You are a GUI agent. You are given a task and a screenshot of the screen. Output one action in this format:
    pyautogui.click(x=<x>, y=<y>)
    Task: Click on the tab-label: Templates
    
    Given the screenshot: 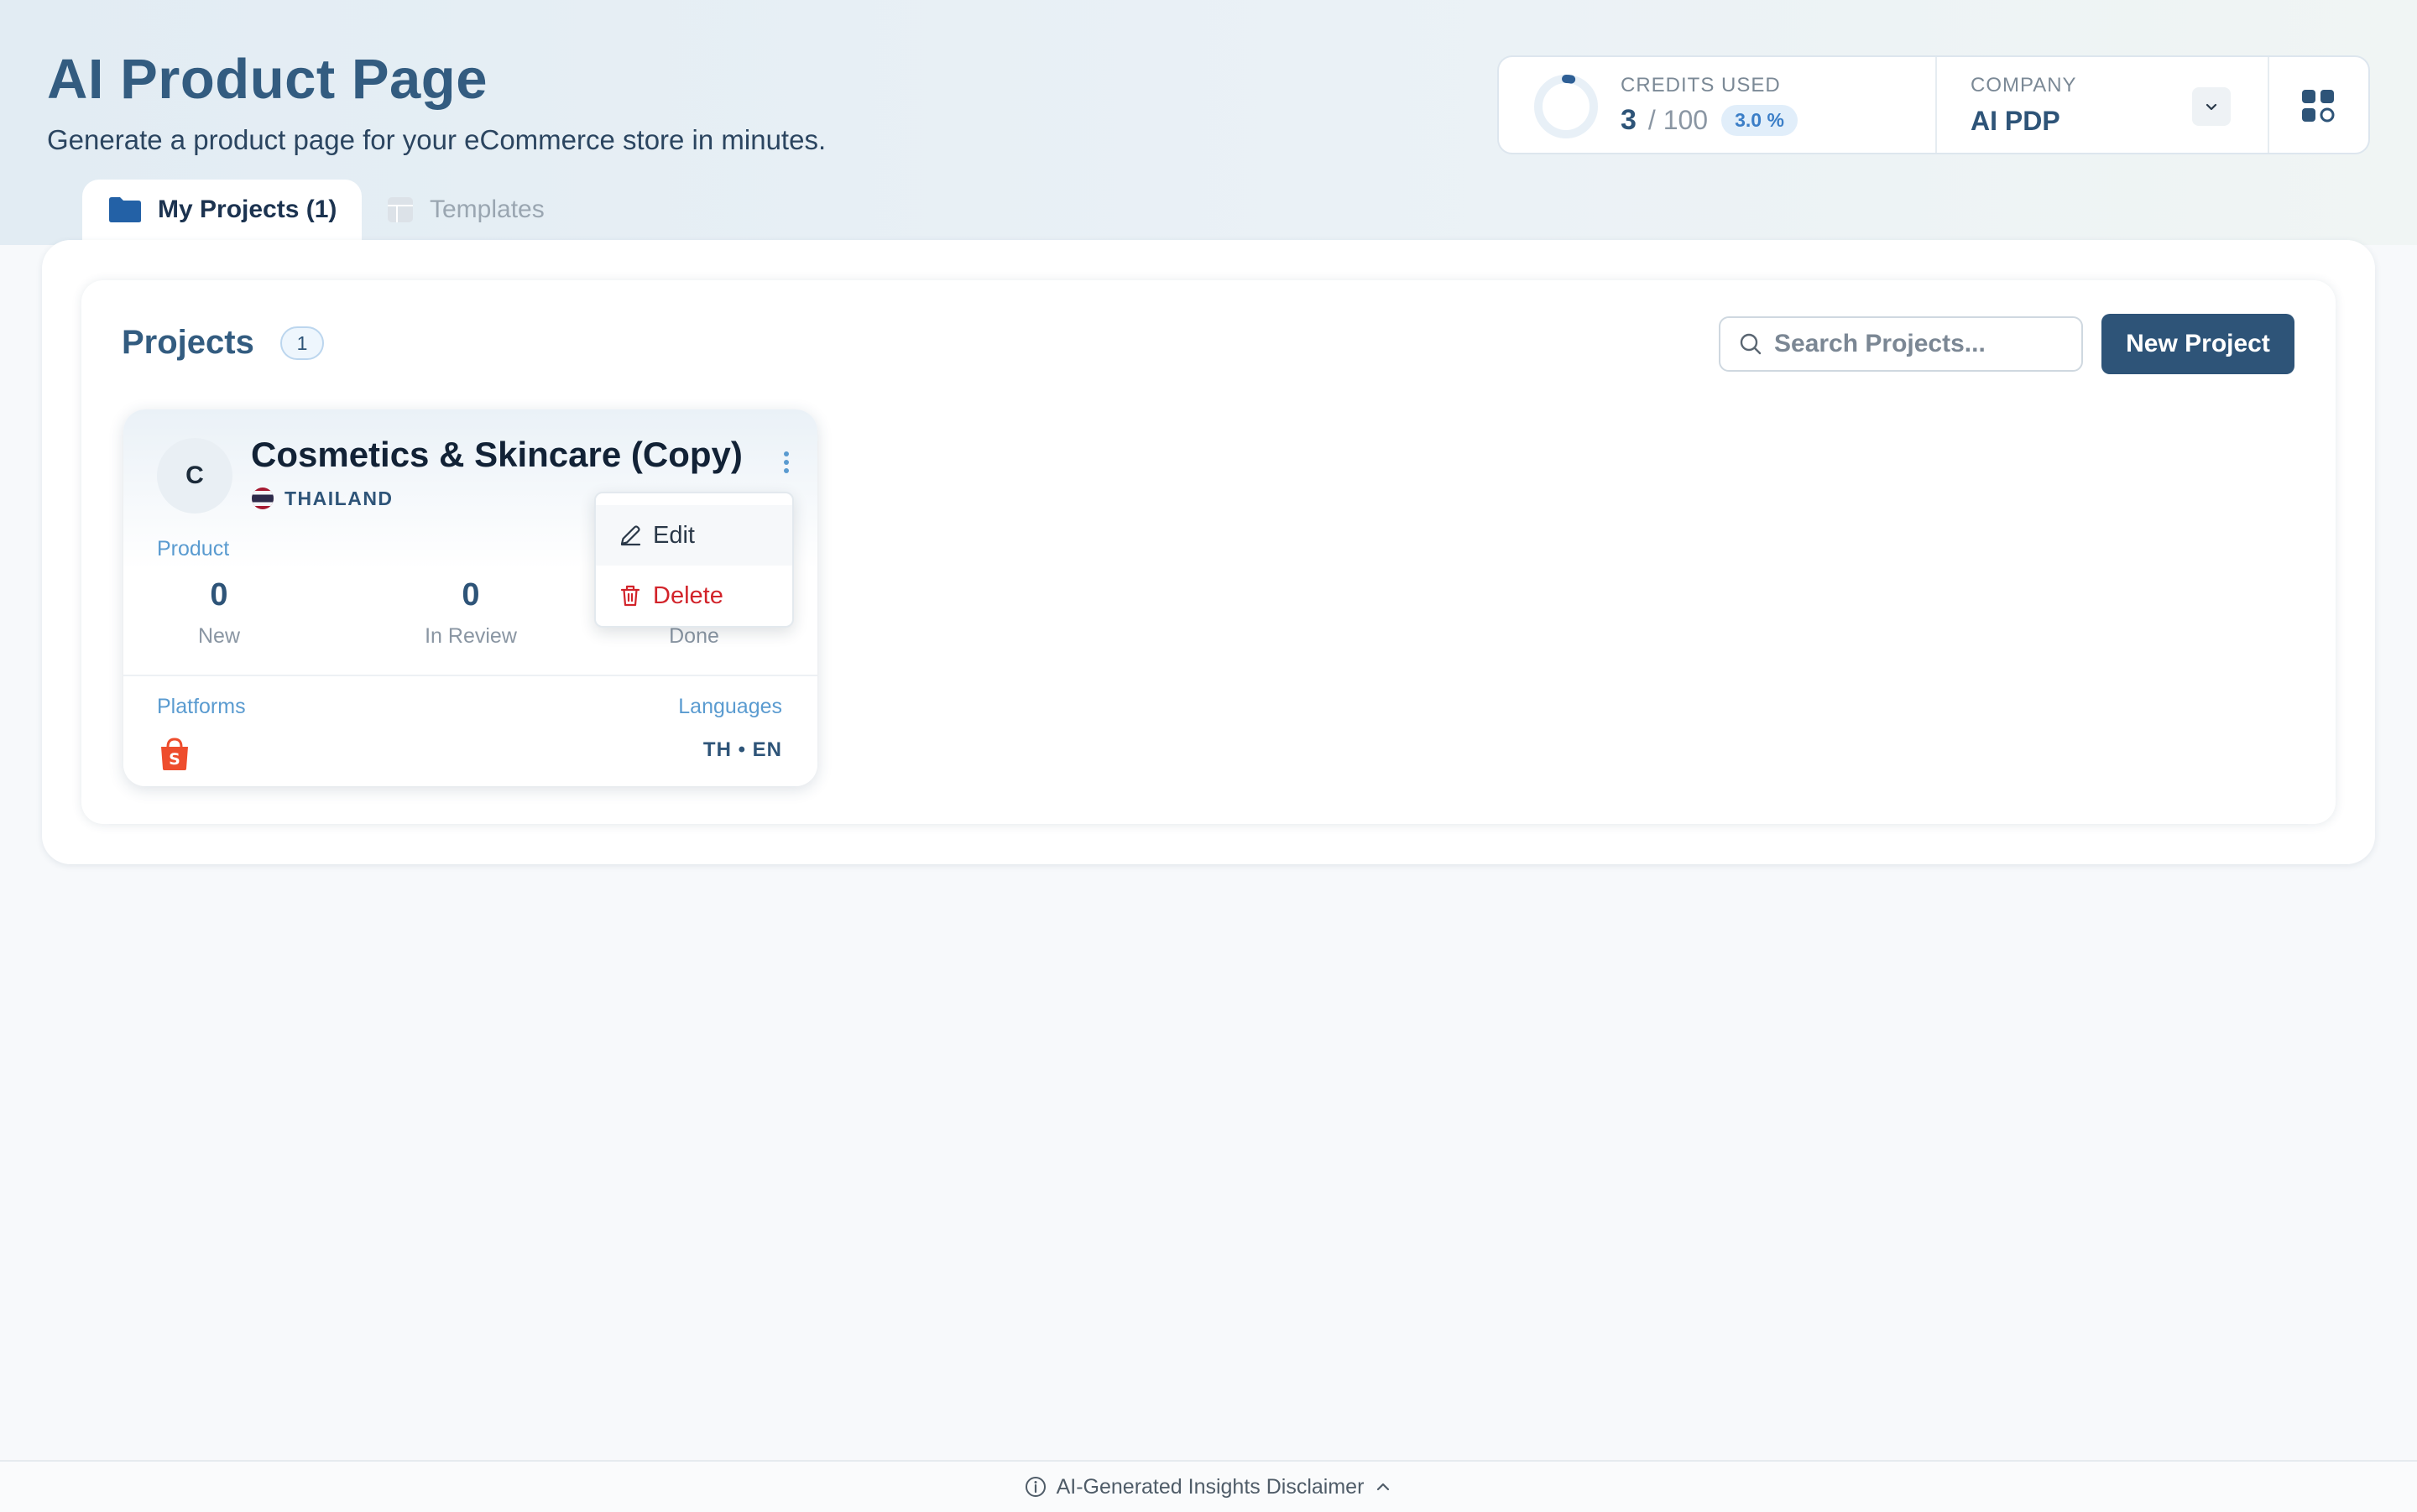 What is the action you would take?
    pyautogui.click(x=487, y=210)
    